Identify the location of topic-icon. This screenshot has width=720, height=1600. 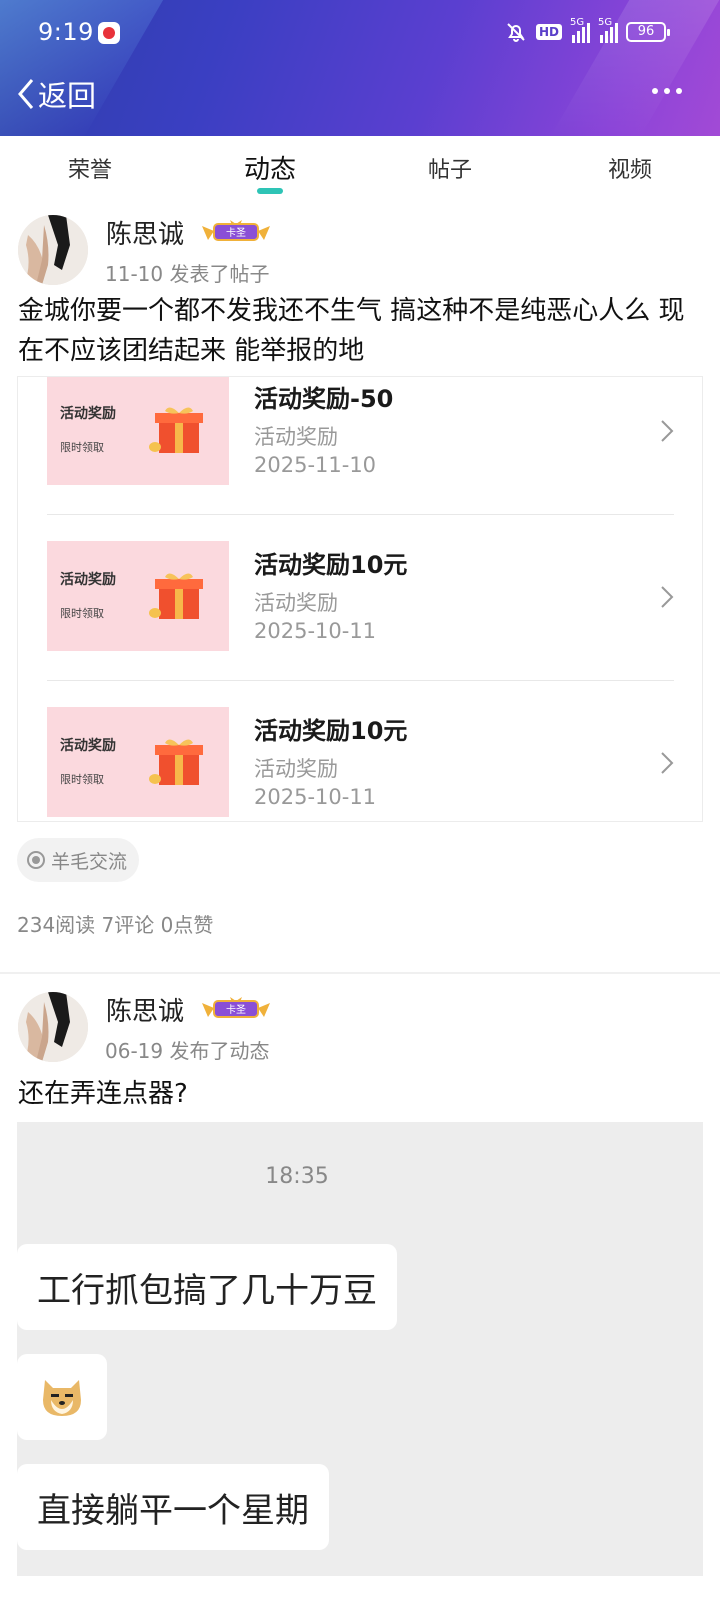
(36, 860).